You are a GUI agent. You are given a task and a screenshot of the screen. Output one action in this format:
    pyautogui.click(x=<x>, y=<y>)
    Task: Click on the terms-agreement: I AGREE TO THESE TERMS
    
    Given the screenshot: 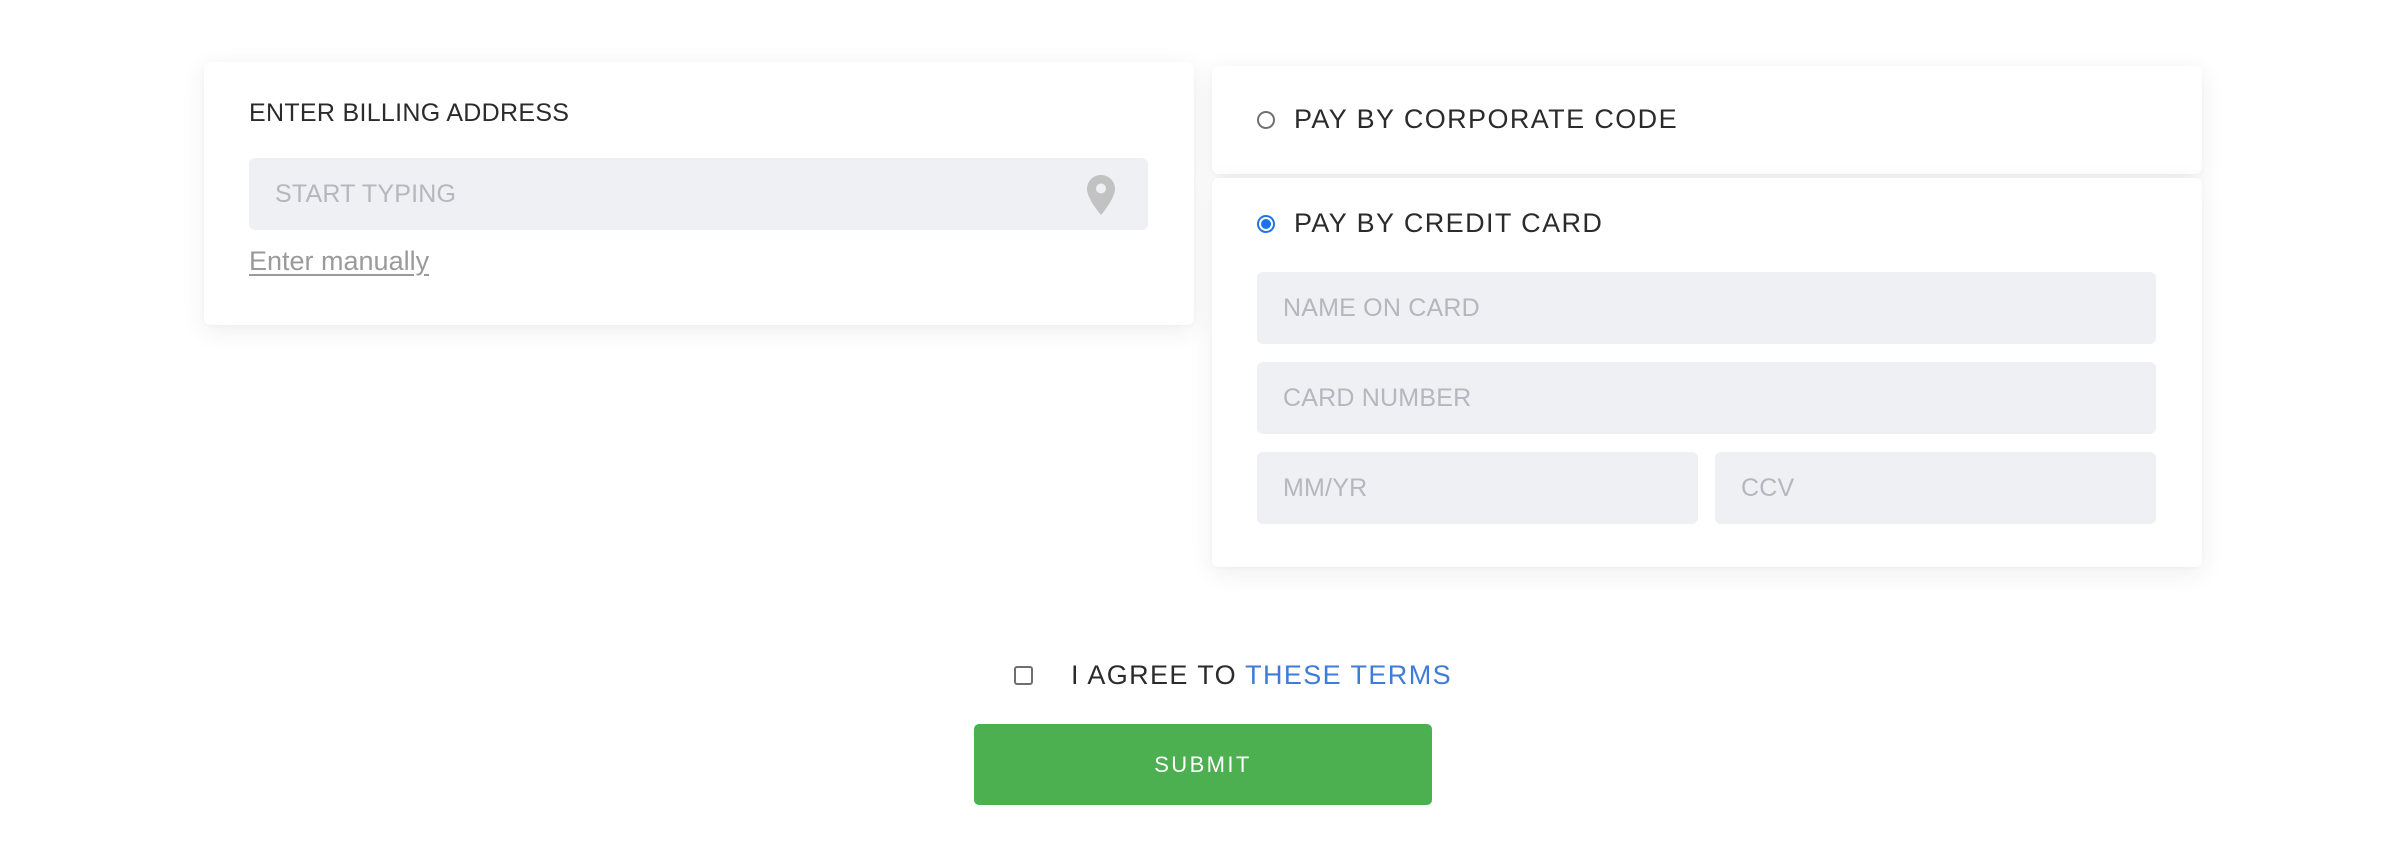 What is the action you would take?
    pyautogui.click(x=1233, y=675)
    